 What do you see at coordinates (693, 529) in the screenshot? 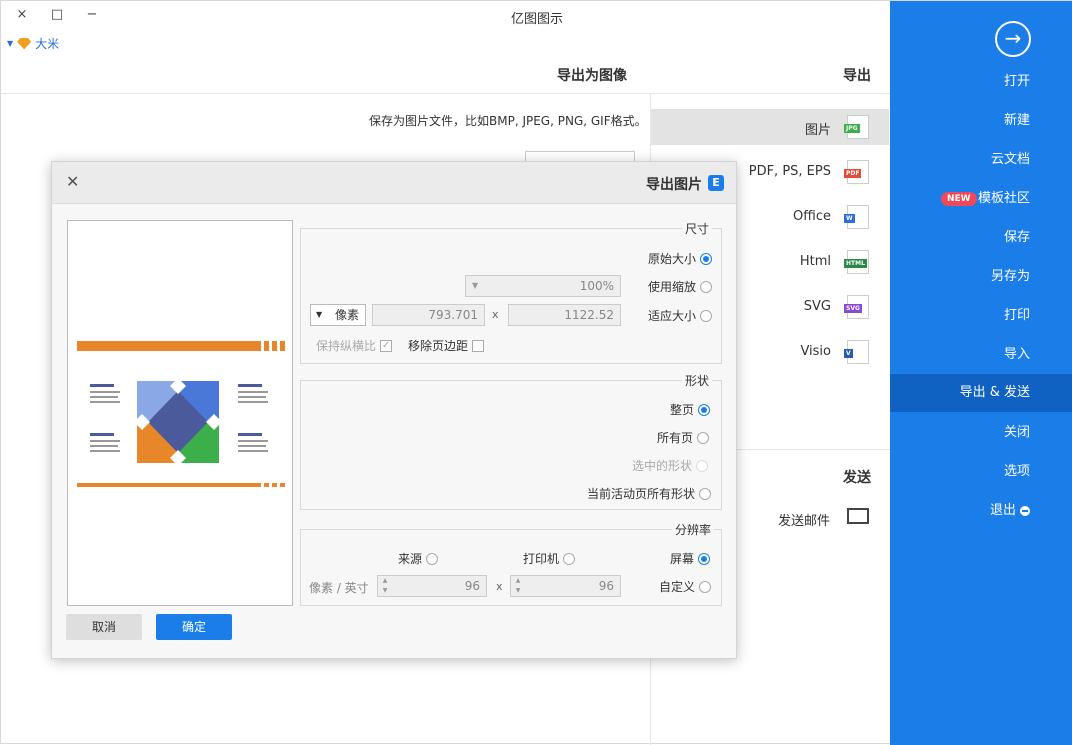
I see `resolution-legend: 分辨率` at bounding box center [693, 529].